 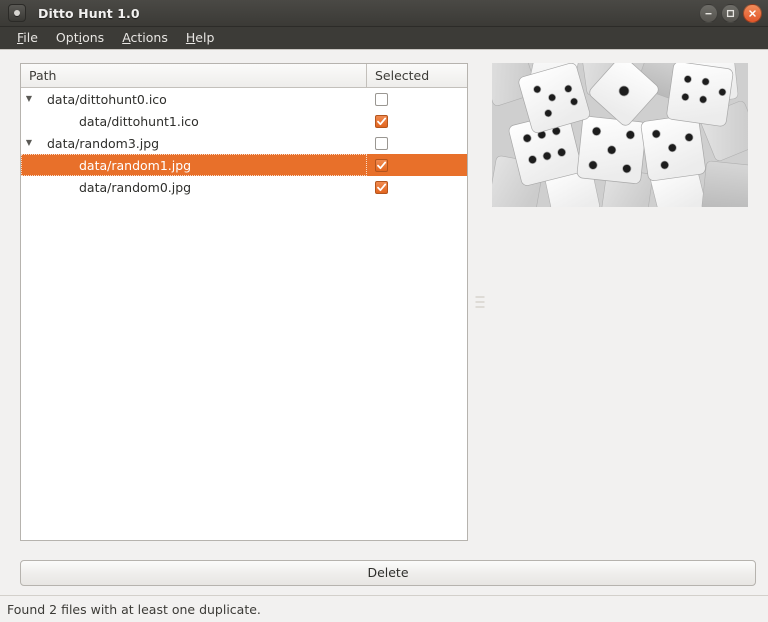 I want to click on table-row-selected: . data/random1.jpg, so click(x=244, y=165).